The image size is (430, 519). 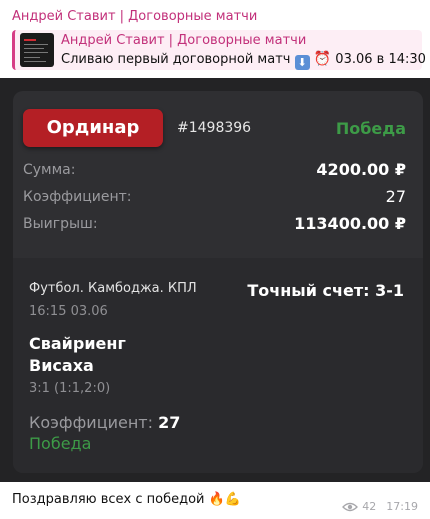 I want to click on event-coefficient: Коэффициент: 27, so click(x=104, y=422).